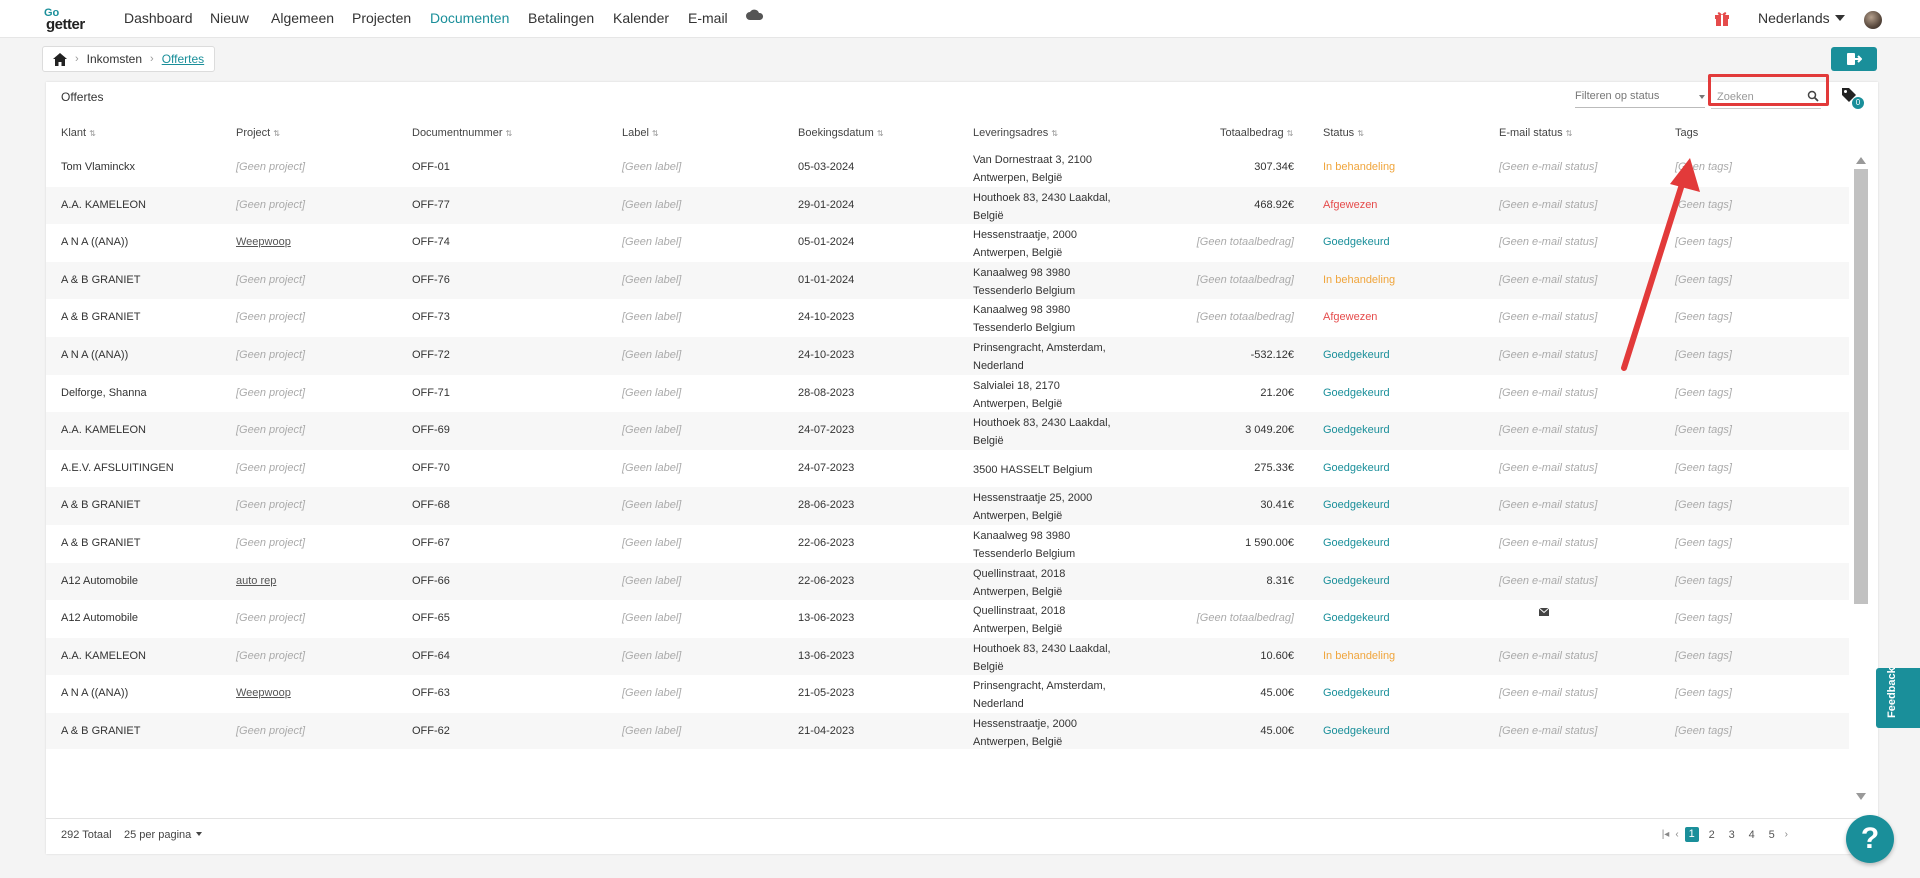 The height and width of the screenshot is (878, 1920). Describe the element at coordinates (1290, 133) in the screenshot. I see `sort-icon: ⇅` at that location.